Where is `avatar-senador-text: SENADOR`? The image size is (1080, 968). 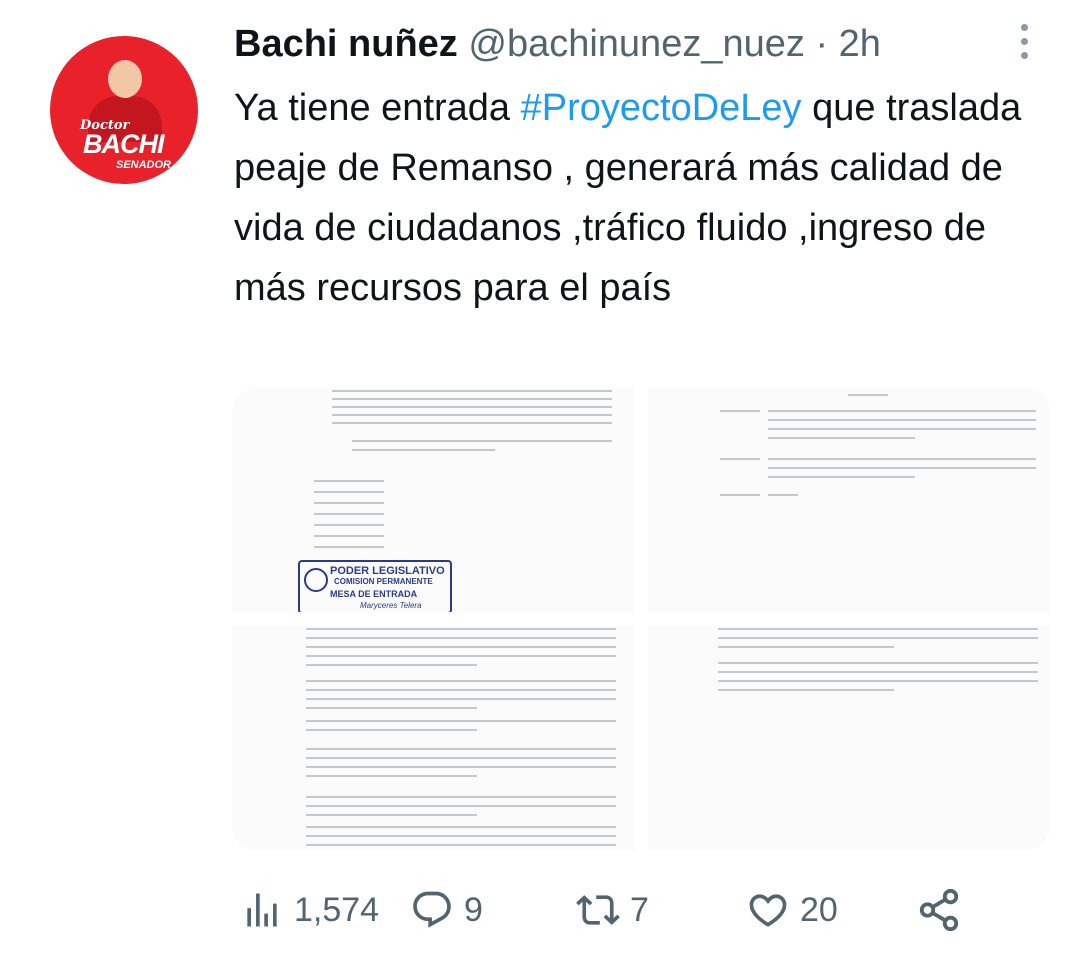
avatar-senador-text: SENADOR is located at coordinates (144, 165).